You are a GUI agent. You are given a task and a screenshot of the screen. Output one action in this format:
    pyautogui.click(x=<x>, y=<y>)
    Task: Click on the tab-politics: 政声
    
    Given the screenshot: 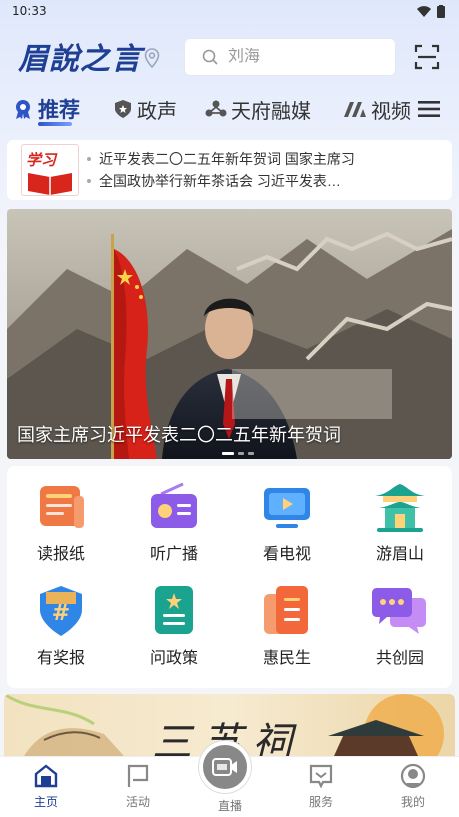 What is the action you would take?
    pyautogui.click(x=145, y=109)
    